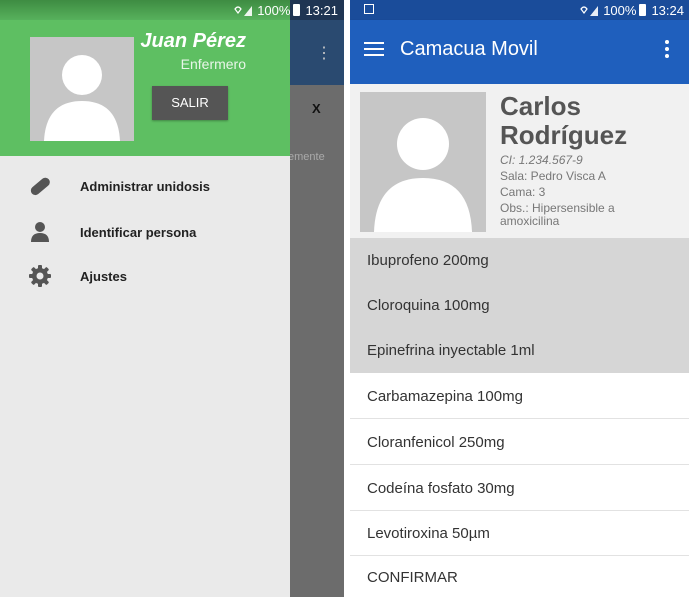  What do you see at coordinates (213, 64) in the screenshot?
I see `user-role: Enfermero` at bounding box center [213, 64].